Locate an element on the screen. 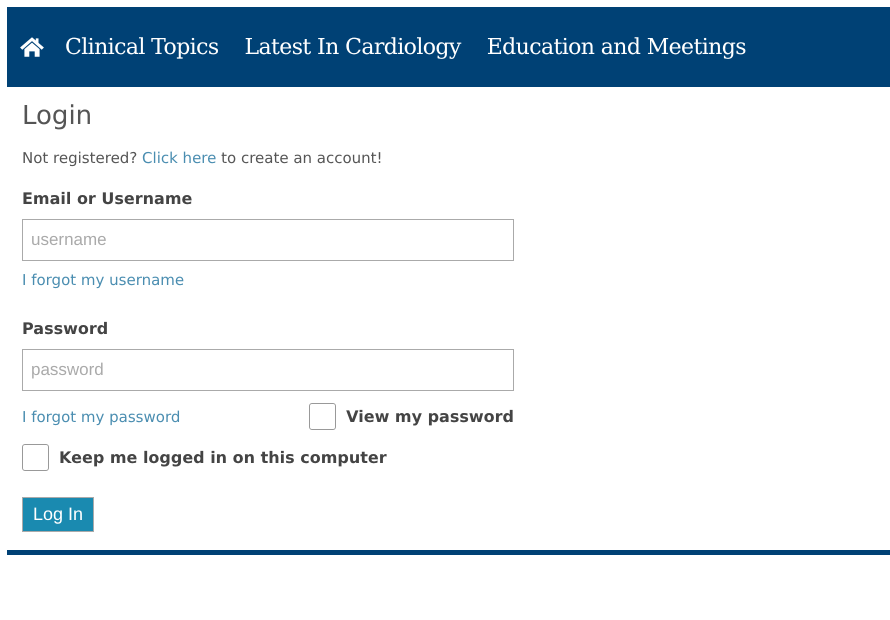  checkbox-label: View my password is located at coordinates (430, 416).